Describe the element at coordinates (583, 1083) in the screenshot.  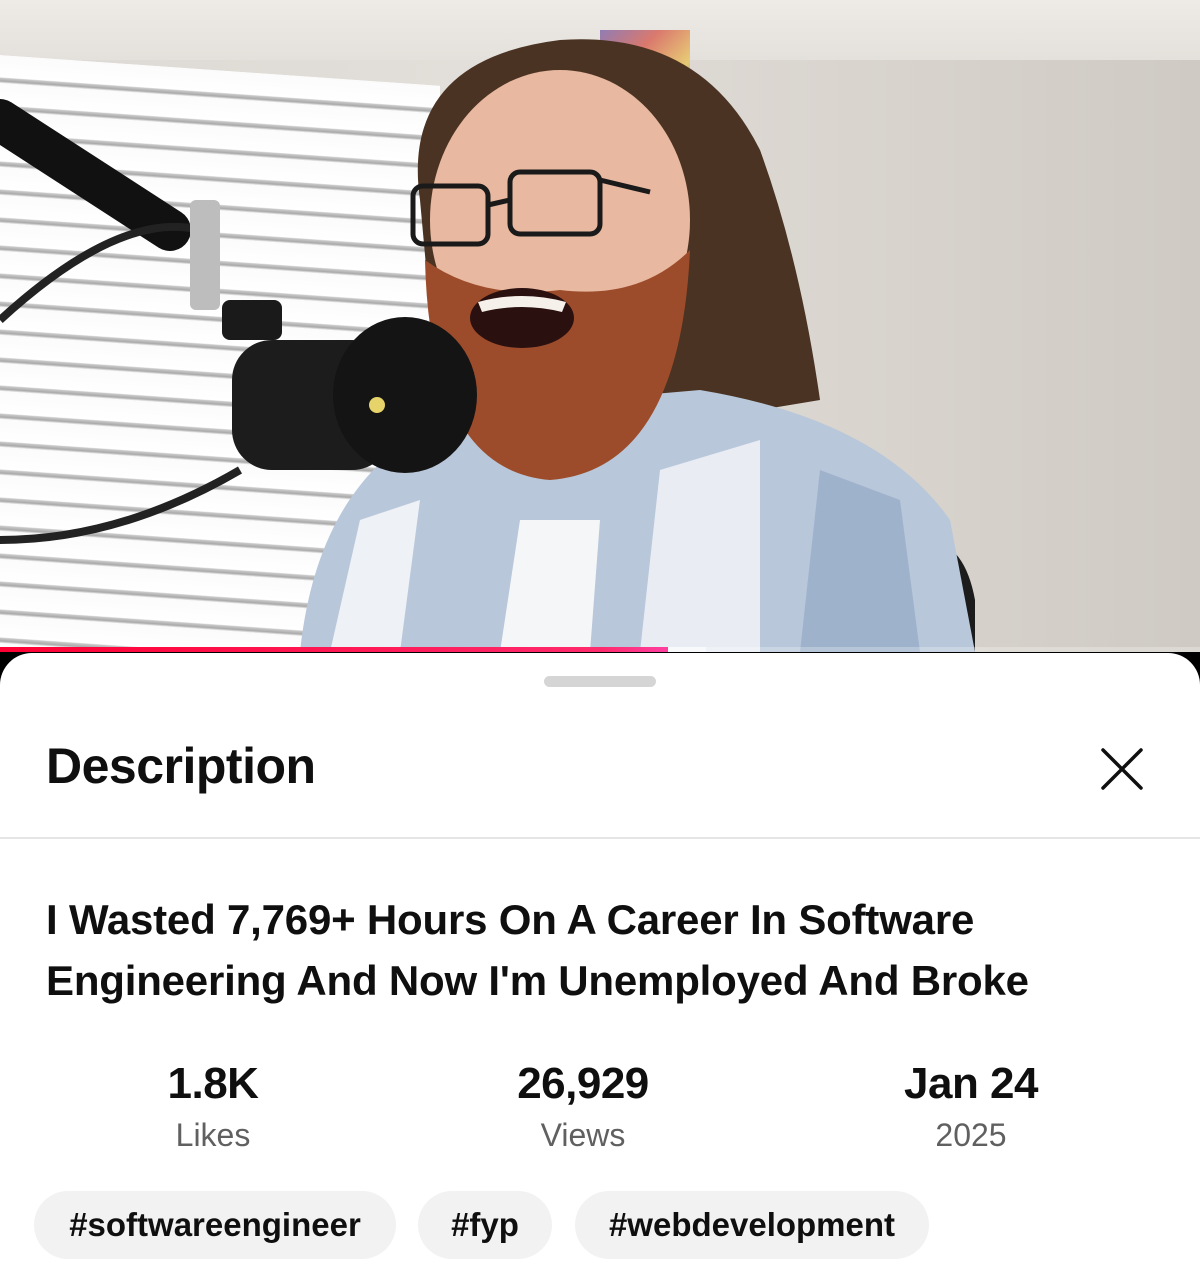
I see `views-count: 26,929` at that location.